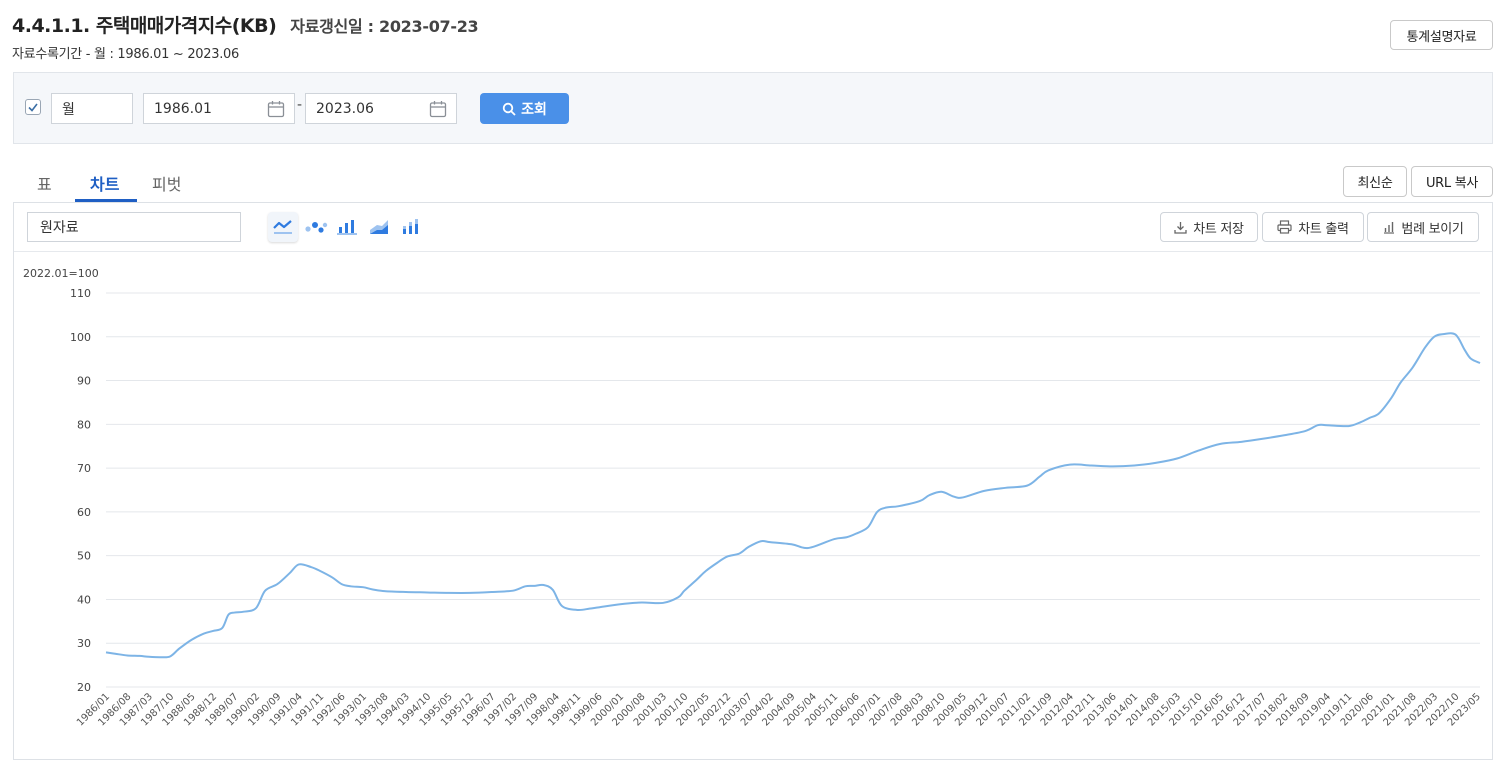 The height and width of the screenshot is (767, 1502). I want to click on end-date-field: 2023.06, so click(381, 108).